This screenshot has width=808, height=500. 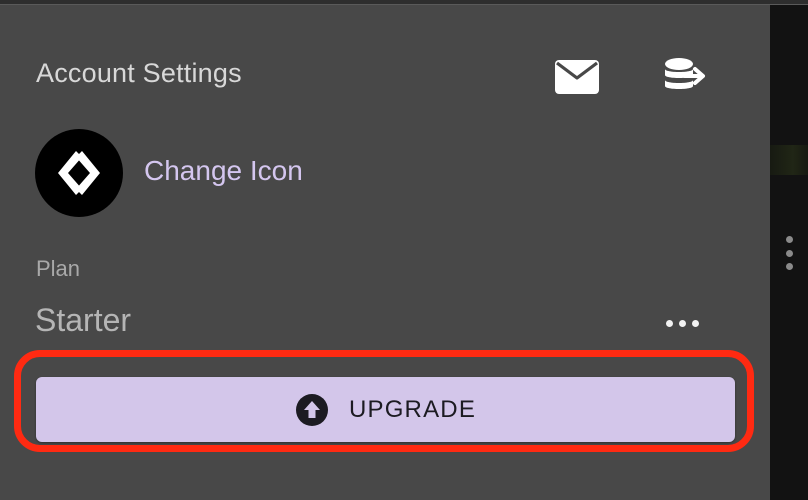 I want to click on export-database-button, so click(x=685, y=76).